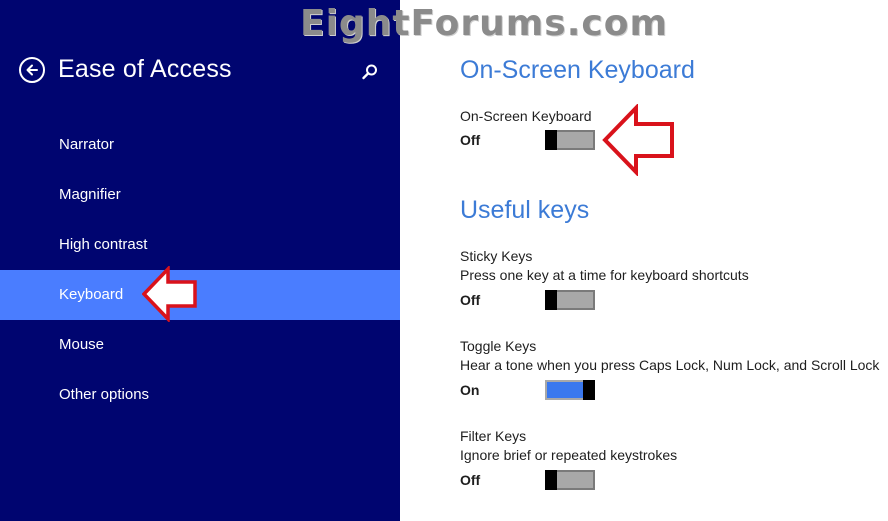 The height and width of the screenshot is (521, 888). Describe the element at coordinates (370, 72) in the screenshot. I see `search-icon` at that location.